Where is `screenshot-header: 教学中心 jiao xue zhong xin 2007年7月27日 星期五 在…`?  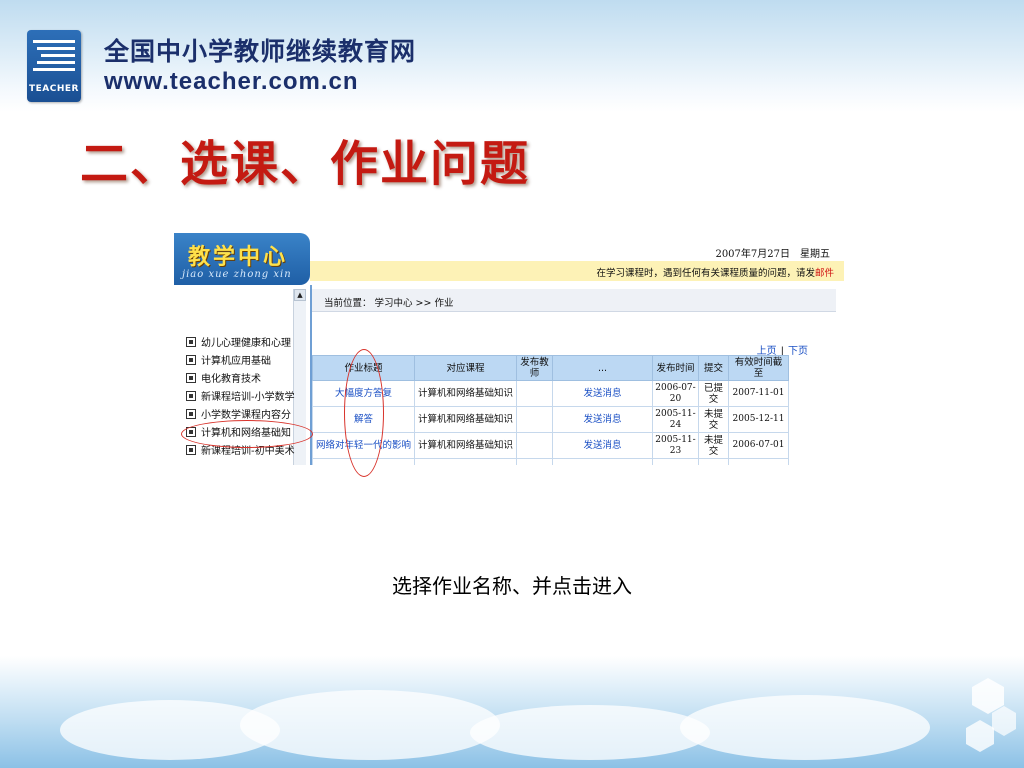 screenshot-header: 教学中心 jiao xue zhong xin 2007年7月27日 星期五 在… is located at coordinates (509, 259).